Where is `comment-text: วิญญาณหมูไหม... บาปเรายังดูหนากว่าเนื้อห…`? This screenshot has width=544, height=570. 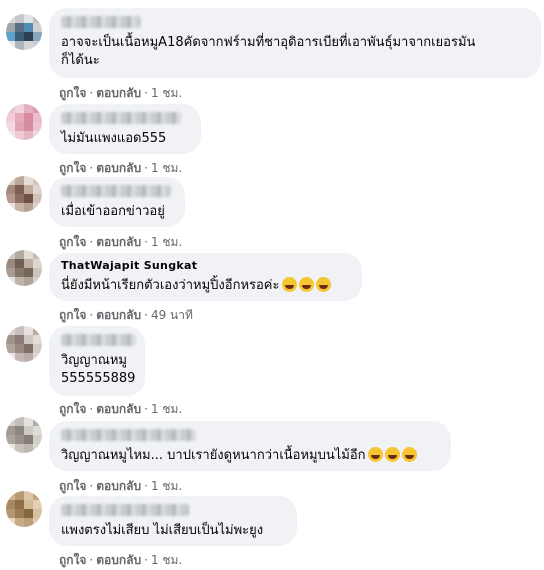
comment-text: วิญญาณหมูไหม... บาปเรายังดูหนากว่าเนื้อห… is located at coordinates (250, 456).